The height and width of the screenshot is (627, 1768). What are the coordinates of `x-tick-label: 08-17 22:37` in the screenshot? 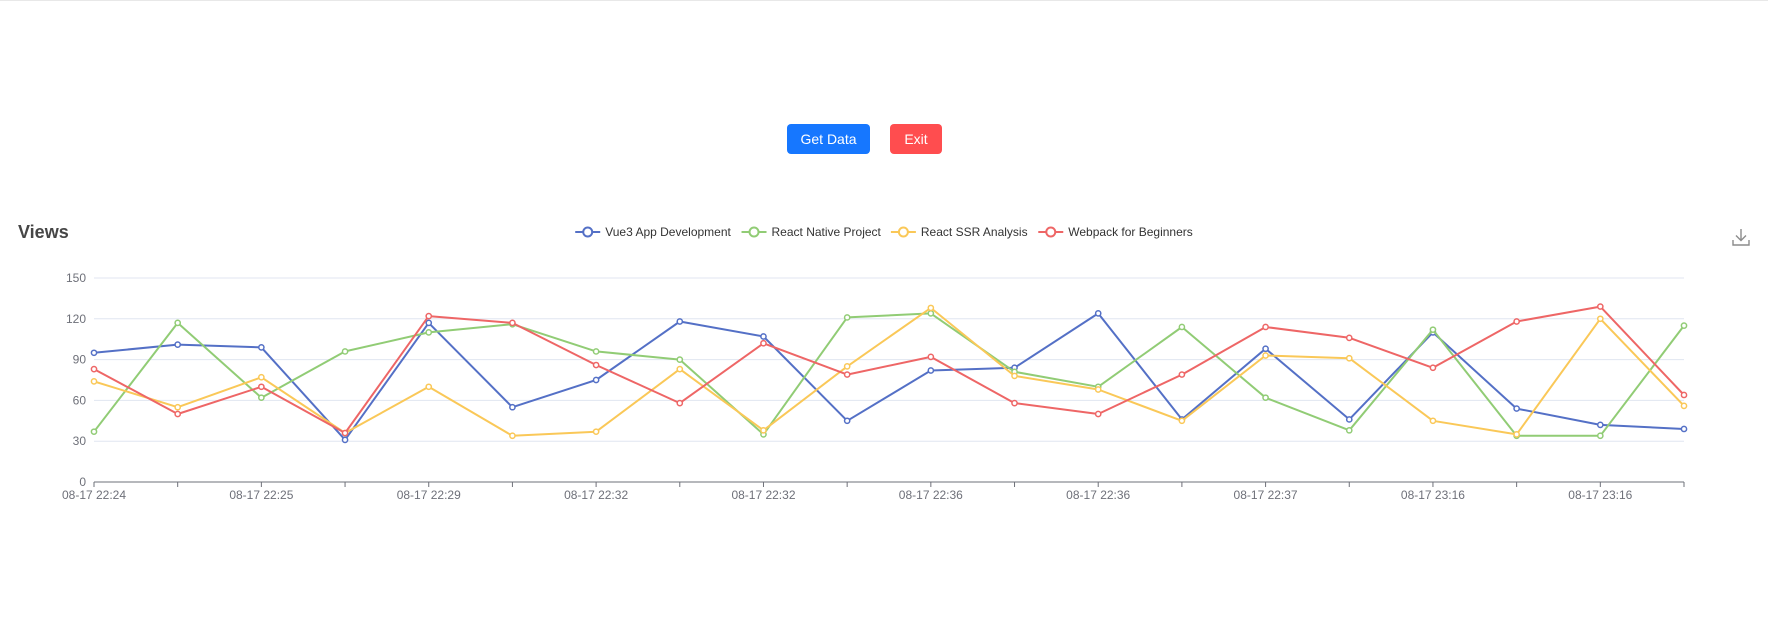 It's located at (1266, 495).